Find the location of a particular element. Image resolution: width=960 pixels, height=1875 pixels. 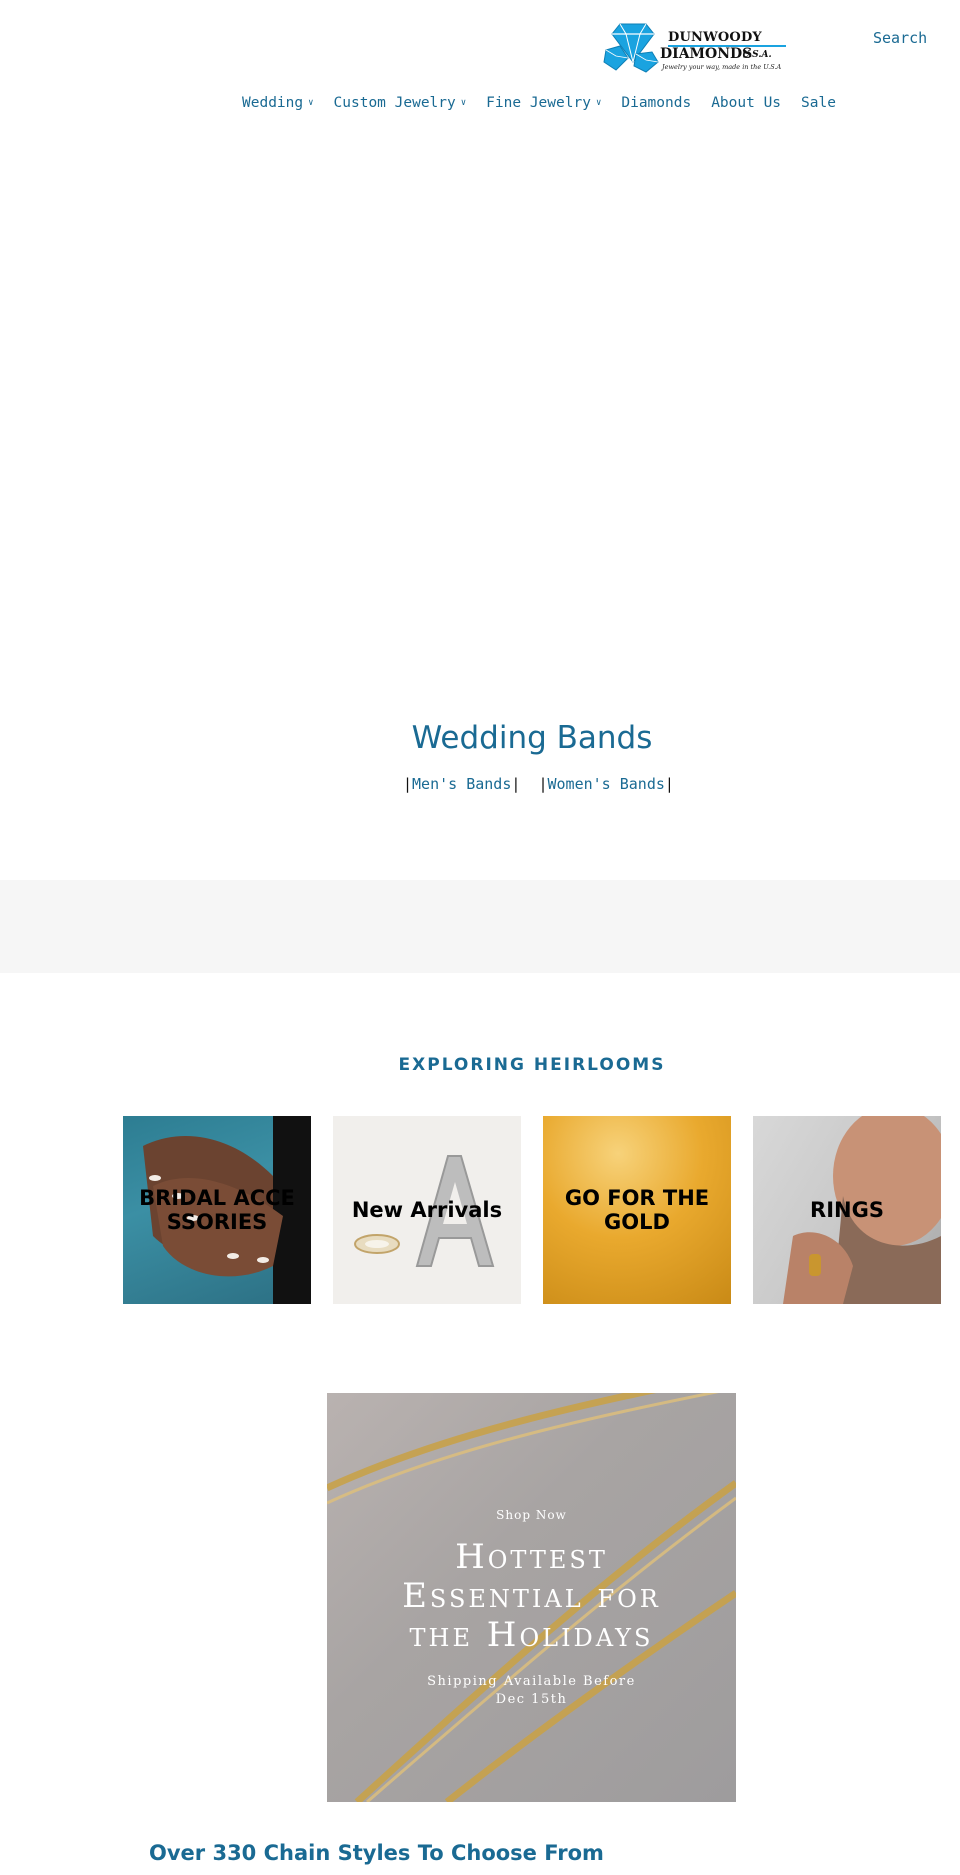

hero-band-links: |Men's Bands| |Women's Bands| is located at coordinates (538, 784).